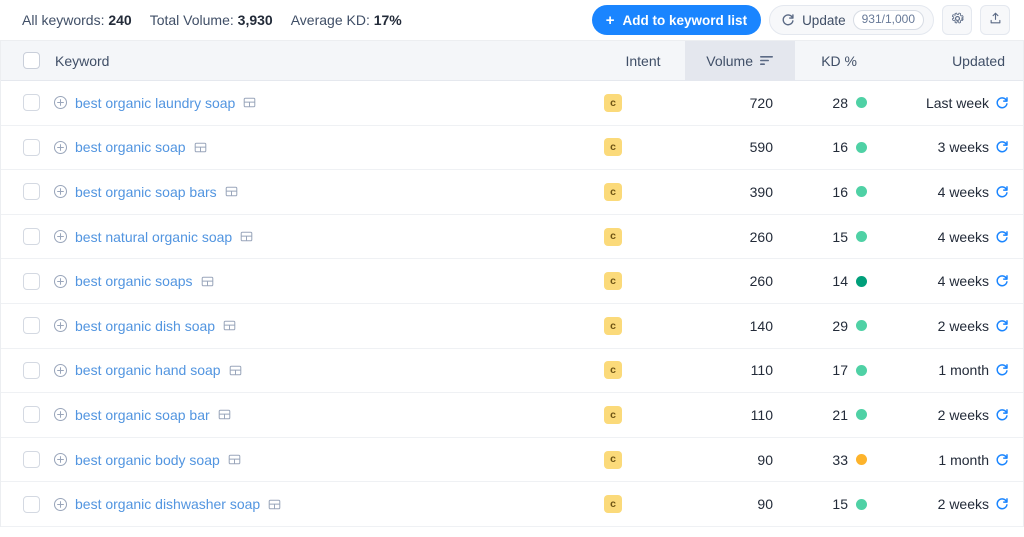 The height and width of the screenshot is (537, 1024). I want to click on table-row: best organic laundry soap C 720 28 Last week, so click(512, 103).